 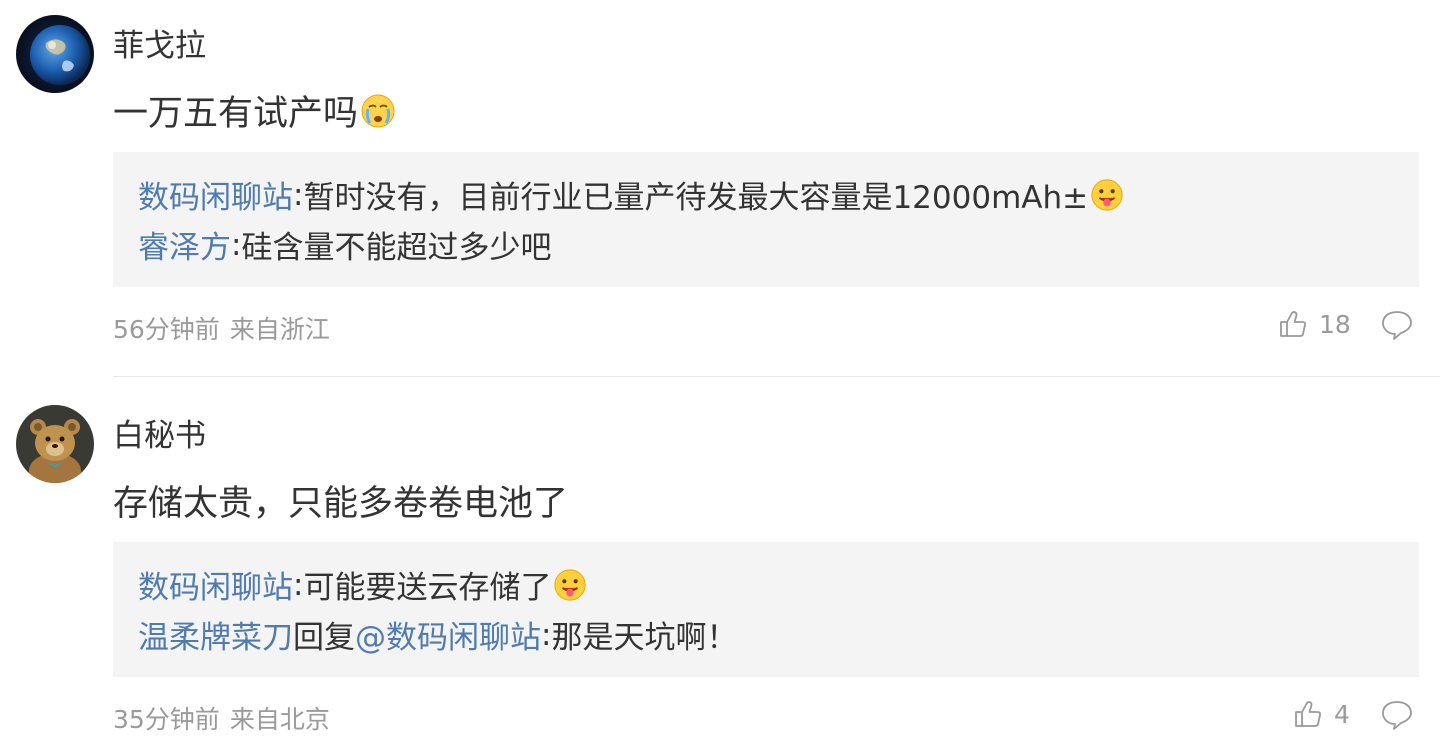 What do you see at coordinates (341, 504) in the screenshot?
I see `comment-body: 存储太贵，只能多卷卷电池了` at bounding box center [341, 504].